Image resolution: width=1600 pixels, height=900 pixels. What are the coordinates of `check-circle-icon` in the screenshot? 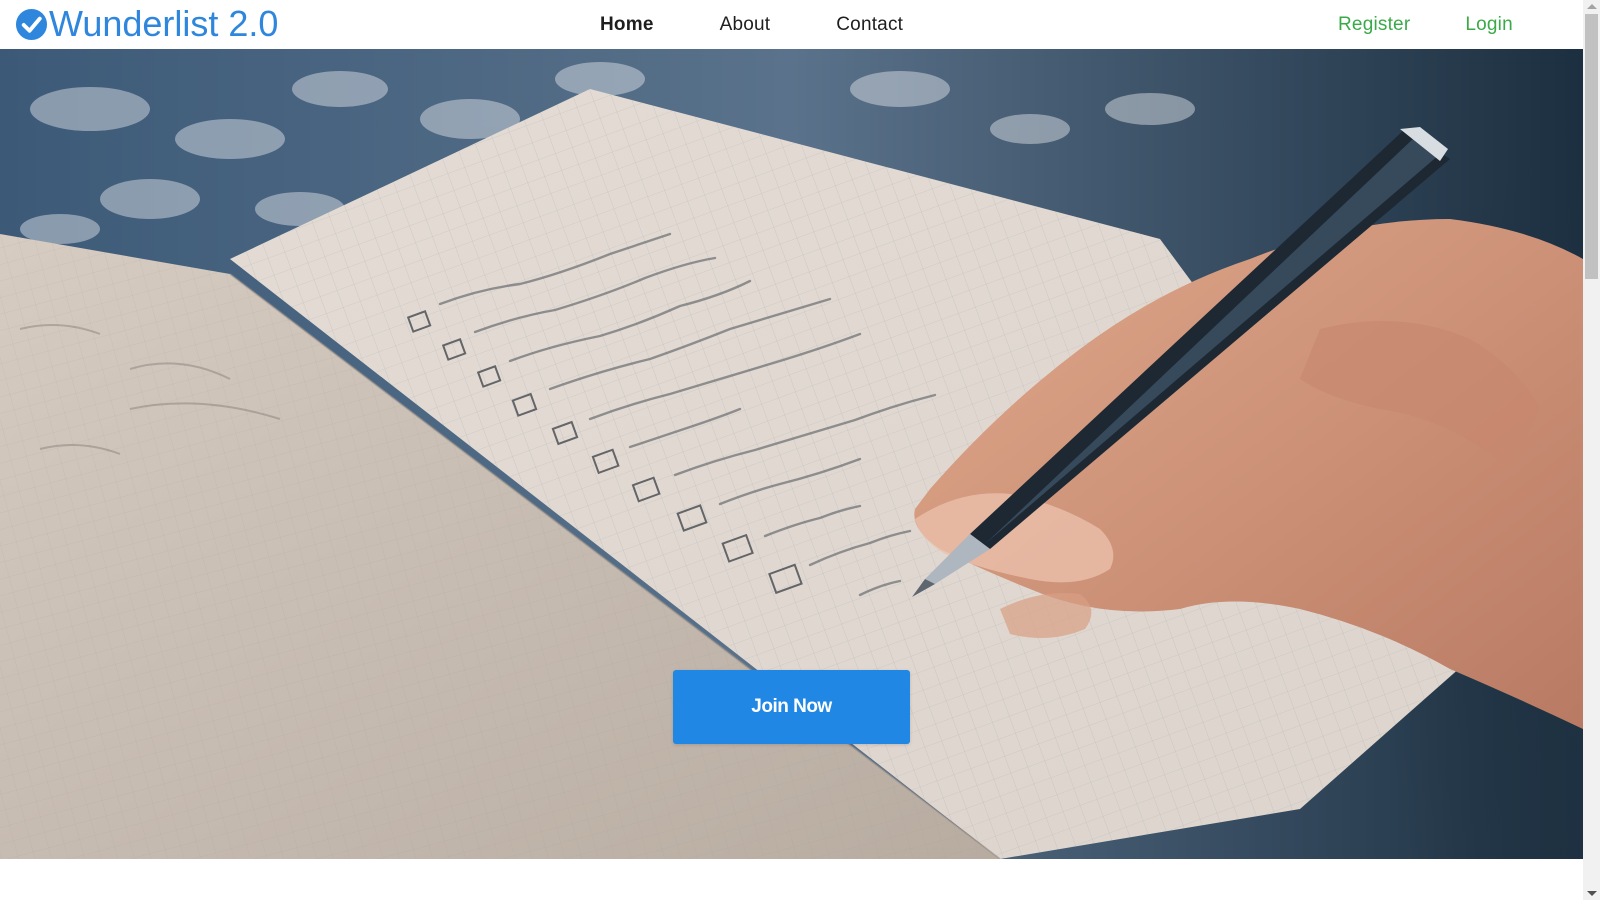 It's located at (31, 24).